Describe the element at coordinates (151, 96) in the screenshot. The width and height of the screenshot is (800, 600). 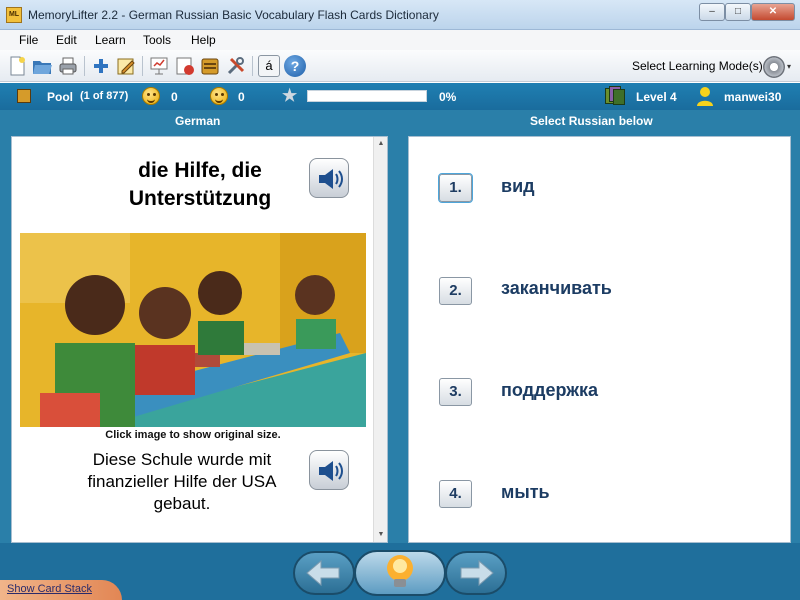
I see `smiley-happy-icon` at that location.